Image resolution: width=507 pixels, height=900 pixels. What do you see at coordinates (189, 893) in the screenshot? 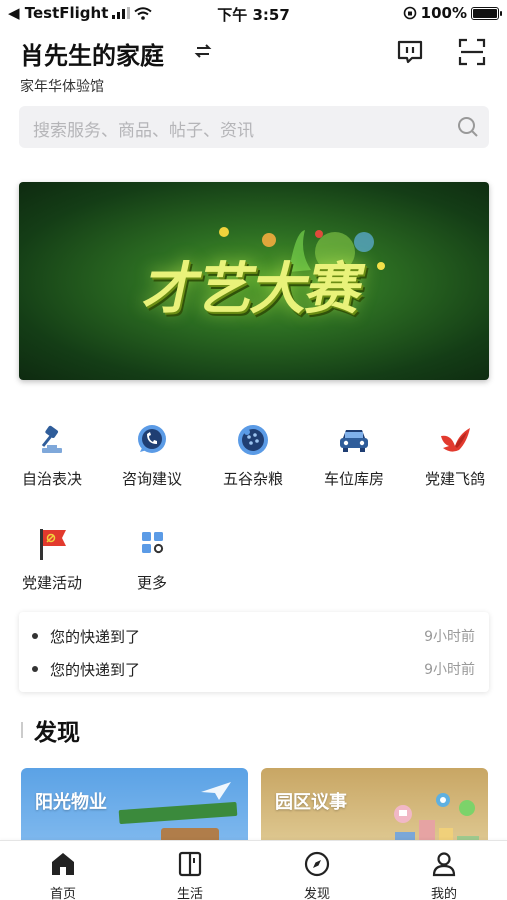
I see `tab-label: 生活` at bounding box center [189, 893].